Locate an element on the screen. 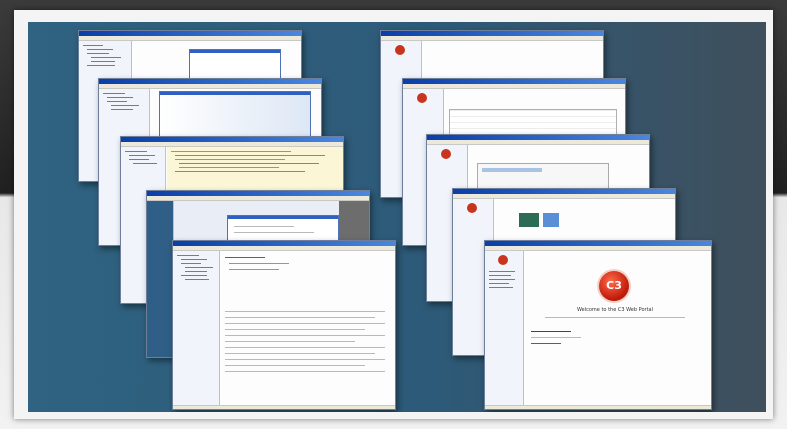 The height and width of the screenshot is (429, 787). form-panel is located at coordinates (543, 176).